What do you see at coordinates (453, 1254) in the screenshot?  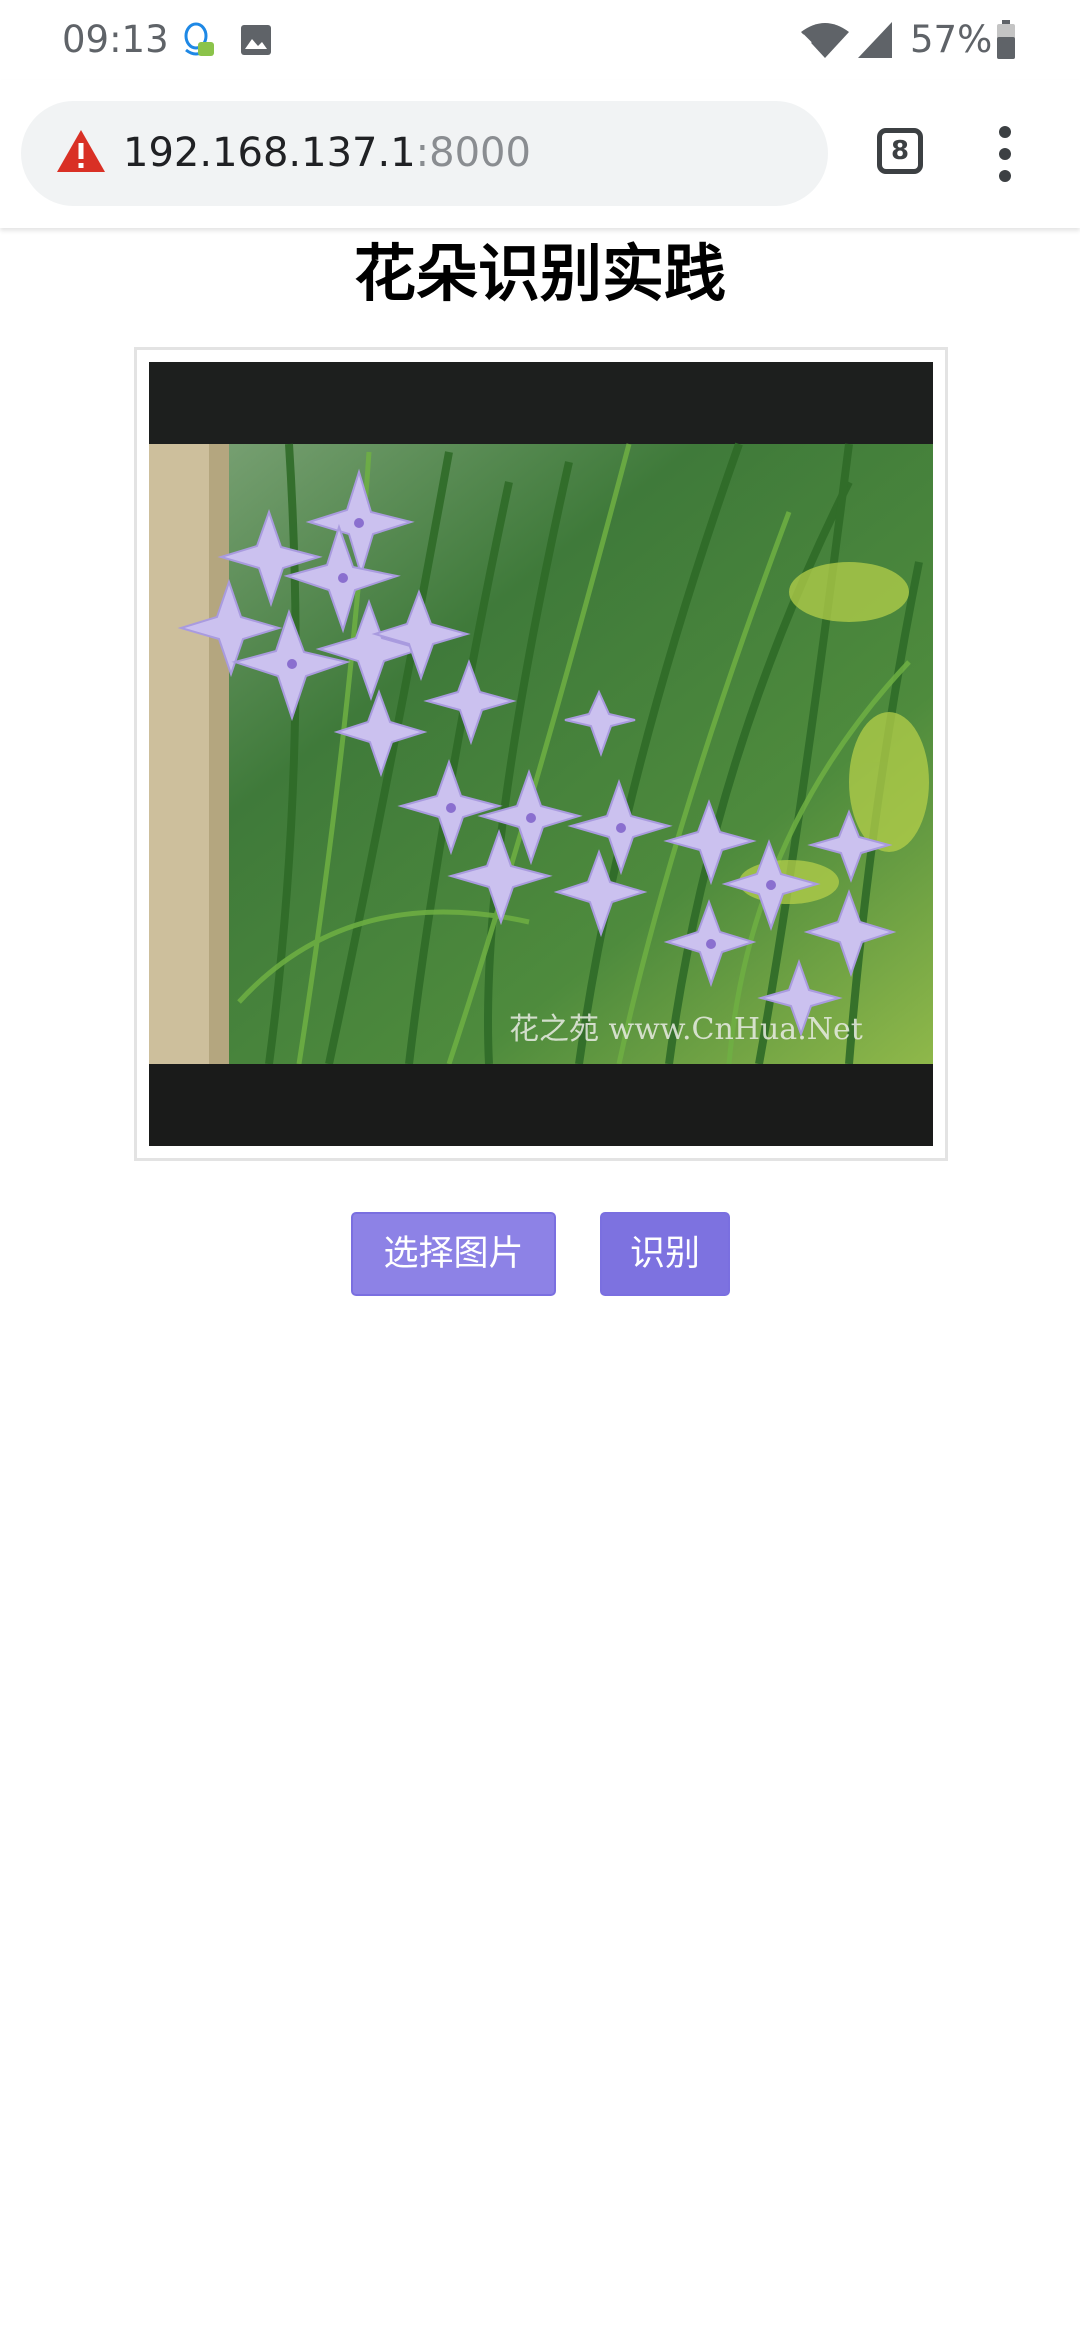 I see `select-image-button: 选择图片` at bounding box center [453, 1254].